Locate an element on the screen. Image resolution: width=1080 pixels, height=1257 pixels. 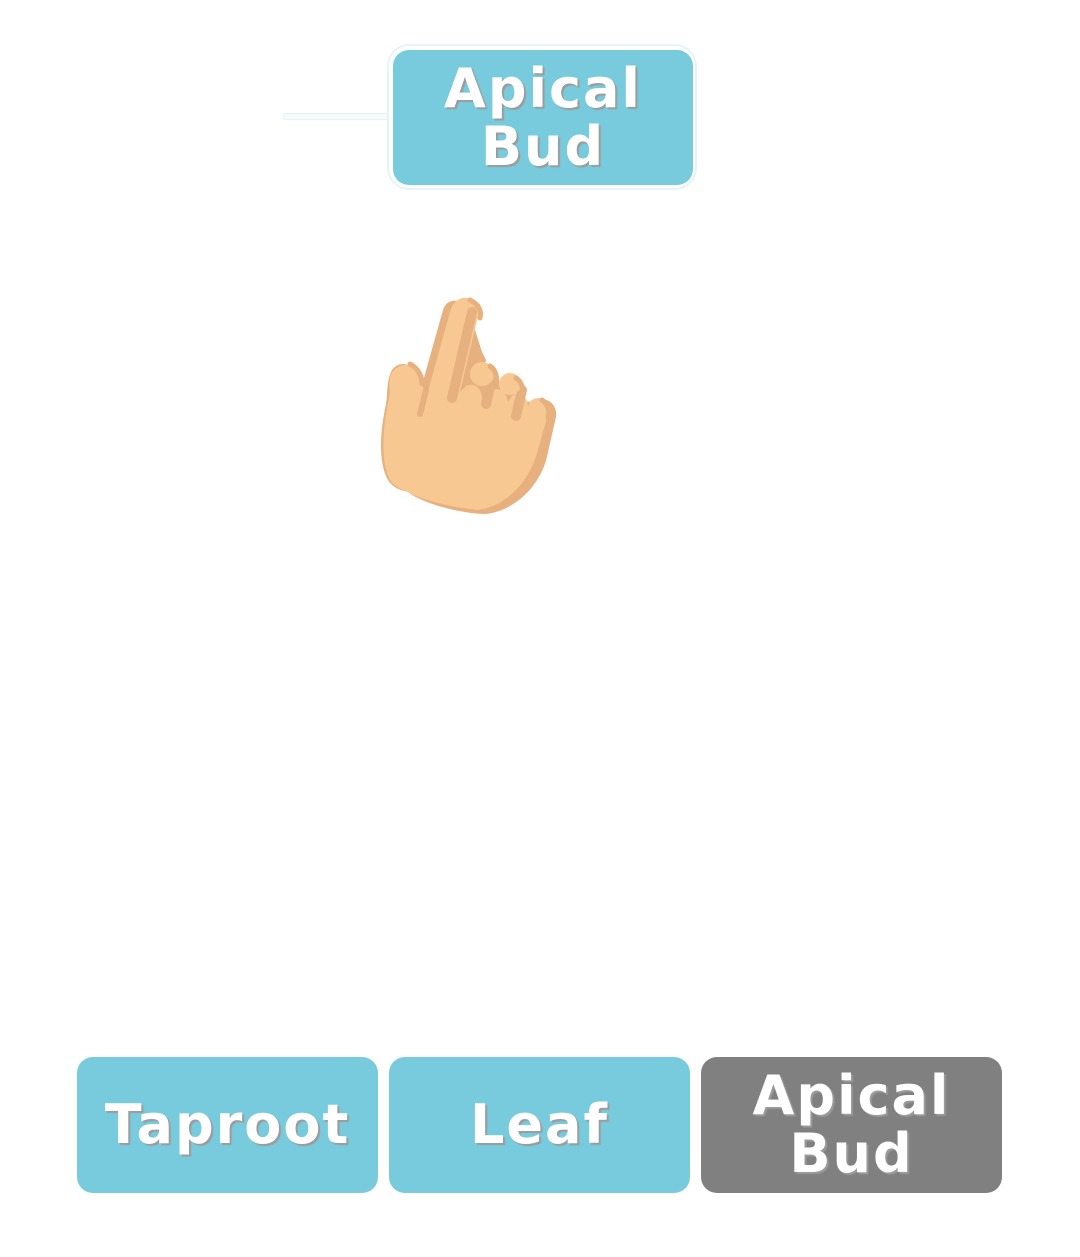
pointing-hand-icon is located at coordinates (469, 405).